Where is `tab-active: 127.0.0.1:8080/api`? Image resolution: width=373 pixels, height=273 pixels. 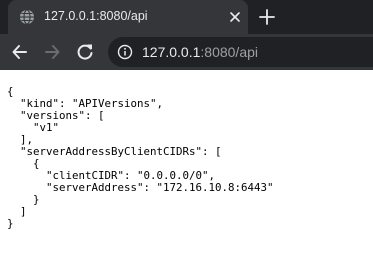
tab-active: 127.0.0.1:8080/api is located at coordinates (128, 17).